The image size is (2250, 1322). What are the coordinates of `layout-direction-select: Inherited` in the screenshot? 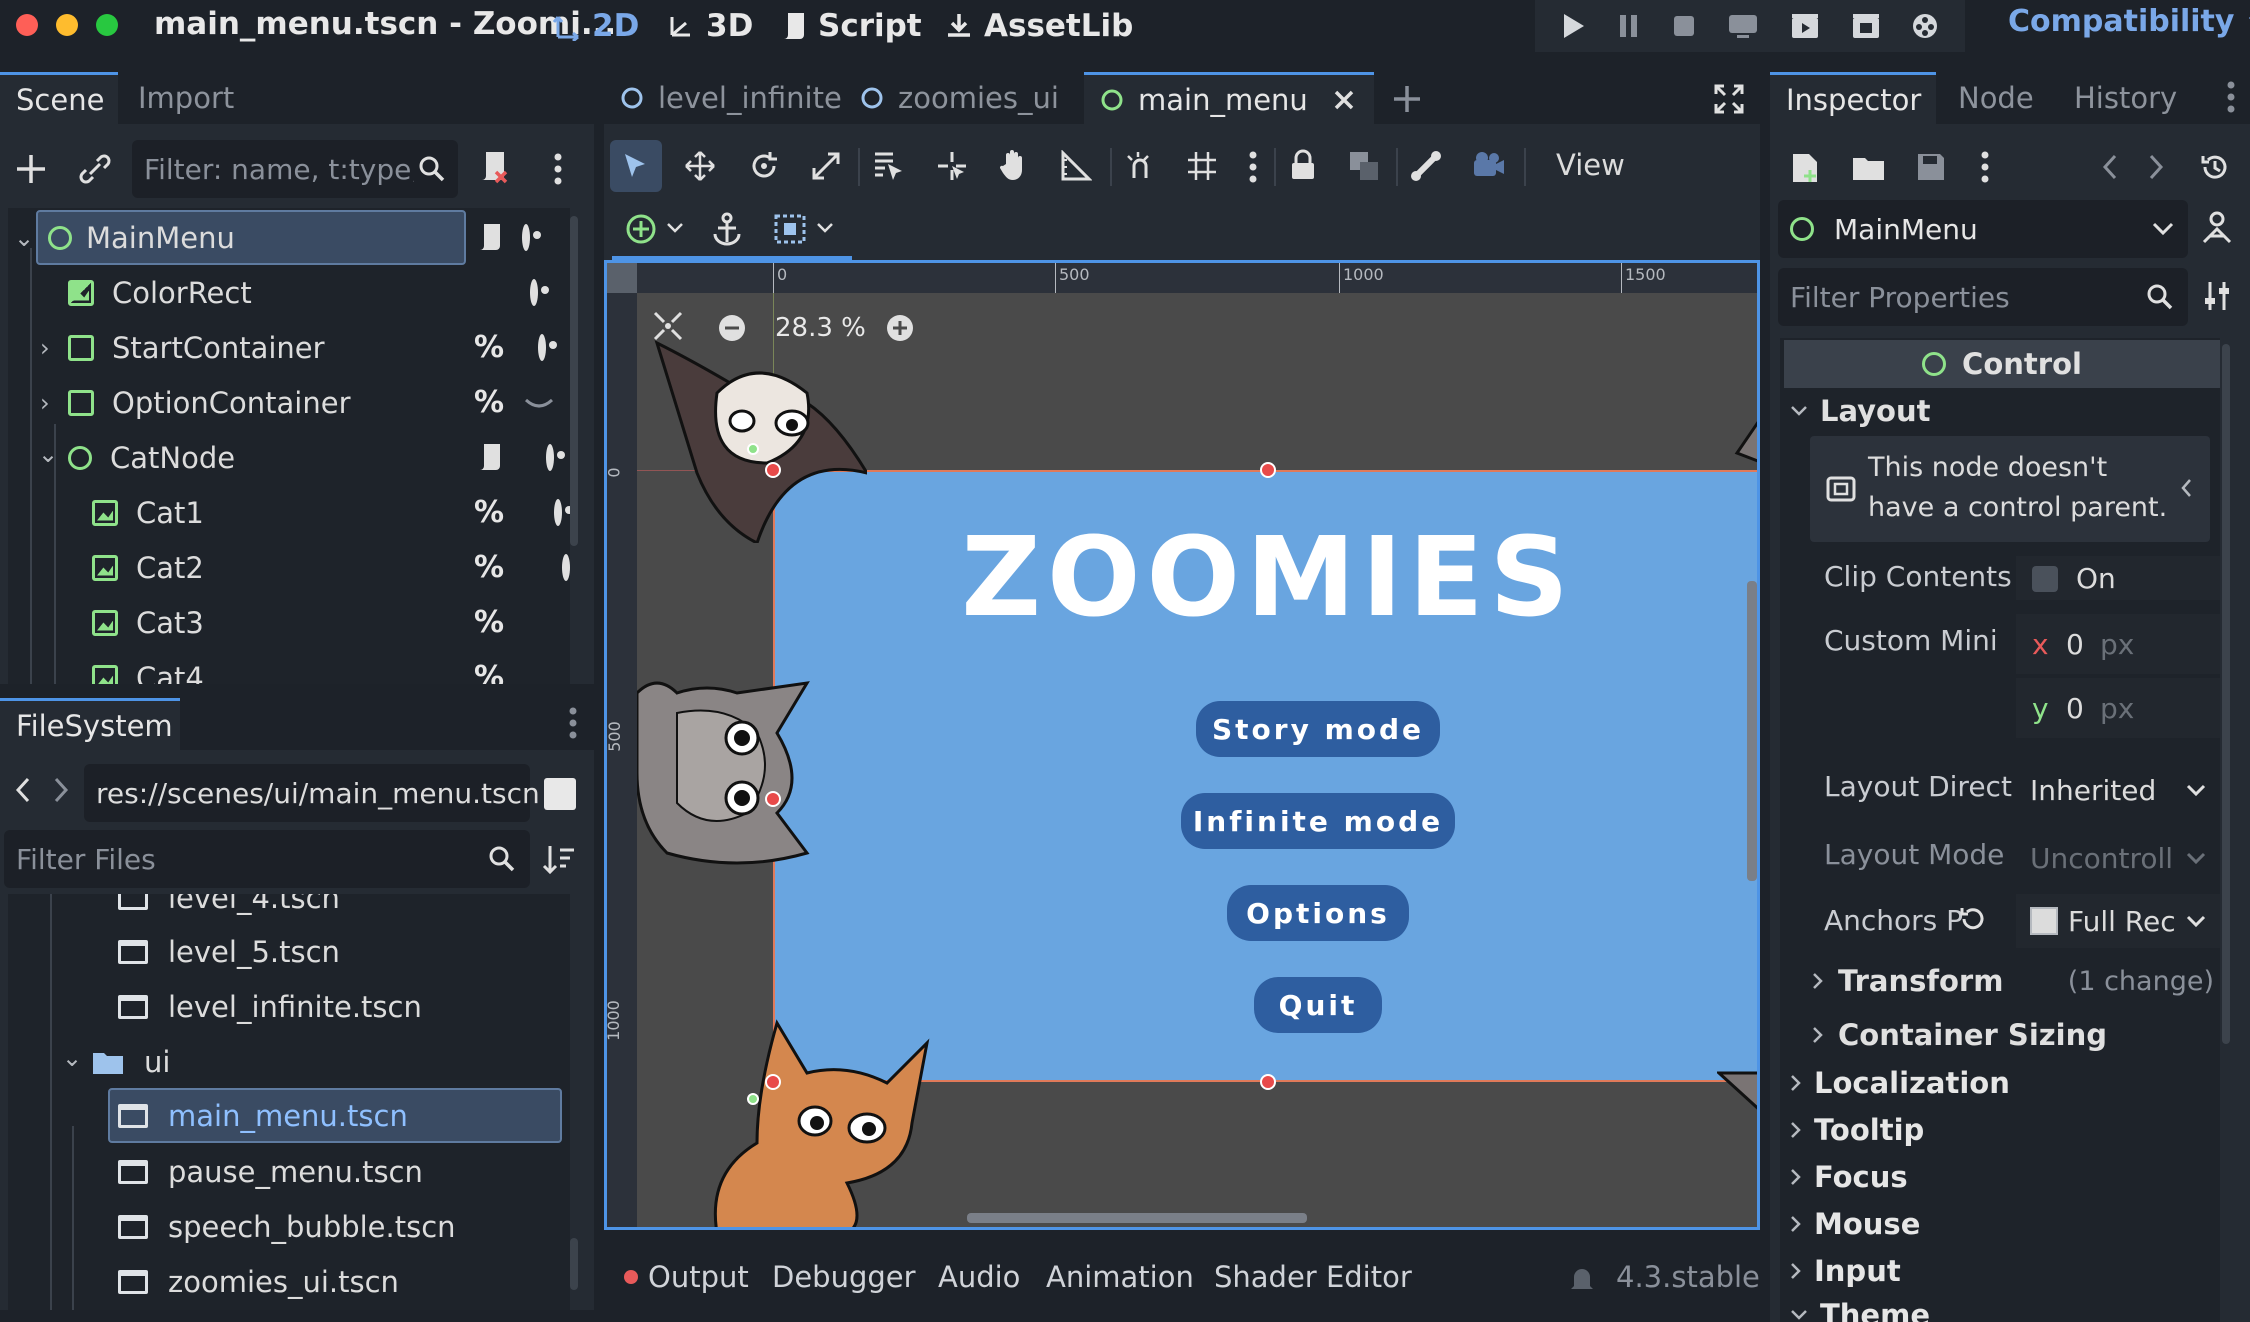 It's located at (2118, 790).